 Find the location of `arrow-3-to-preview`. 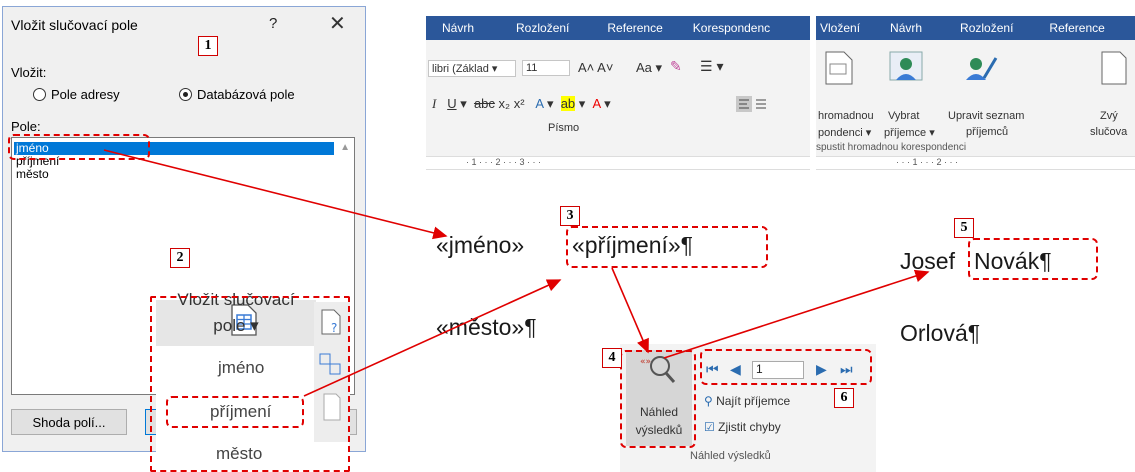

arrow-3-to-preview is located at coordinates (630, 310).